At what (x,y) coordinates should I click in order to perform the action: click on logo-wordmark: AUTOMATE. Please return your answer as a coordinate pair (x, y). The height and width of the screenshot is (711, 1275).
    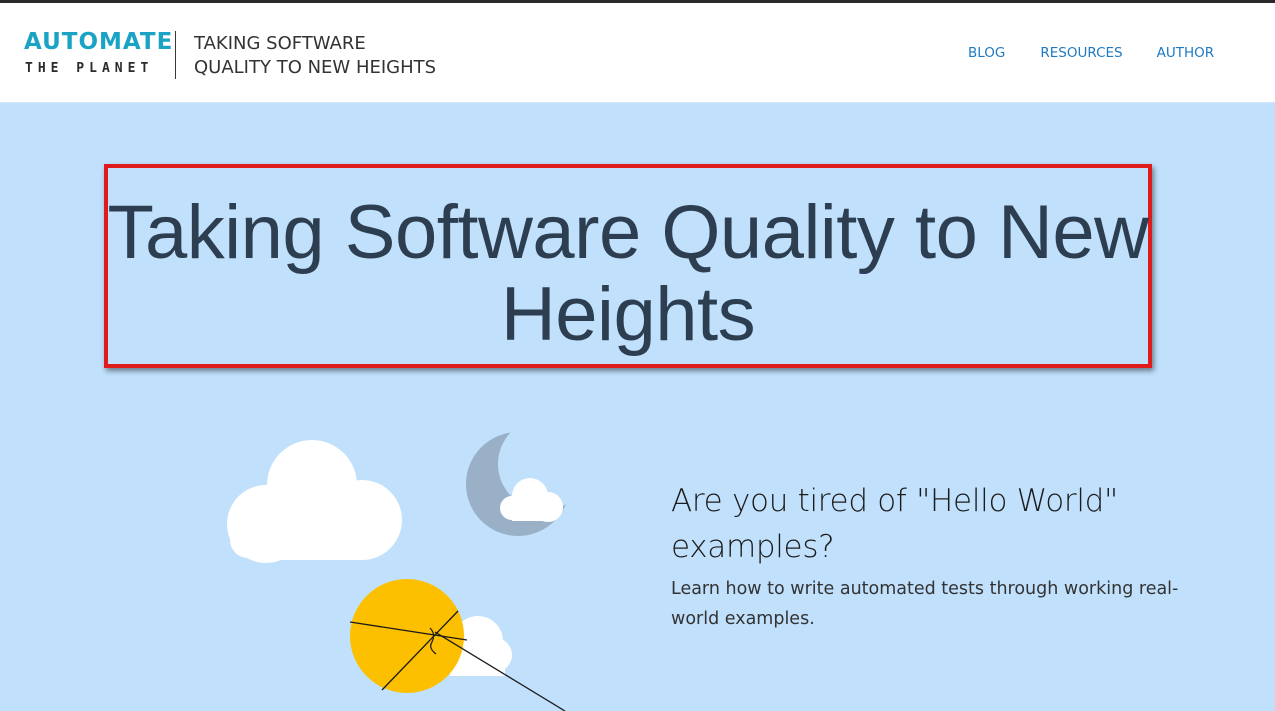
    Looking at the image, I should click on (99, 42).